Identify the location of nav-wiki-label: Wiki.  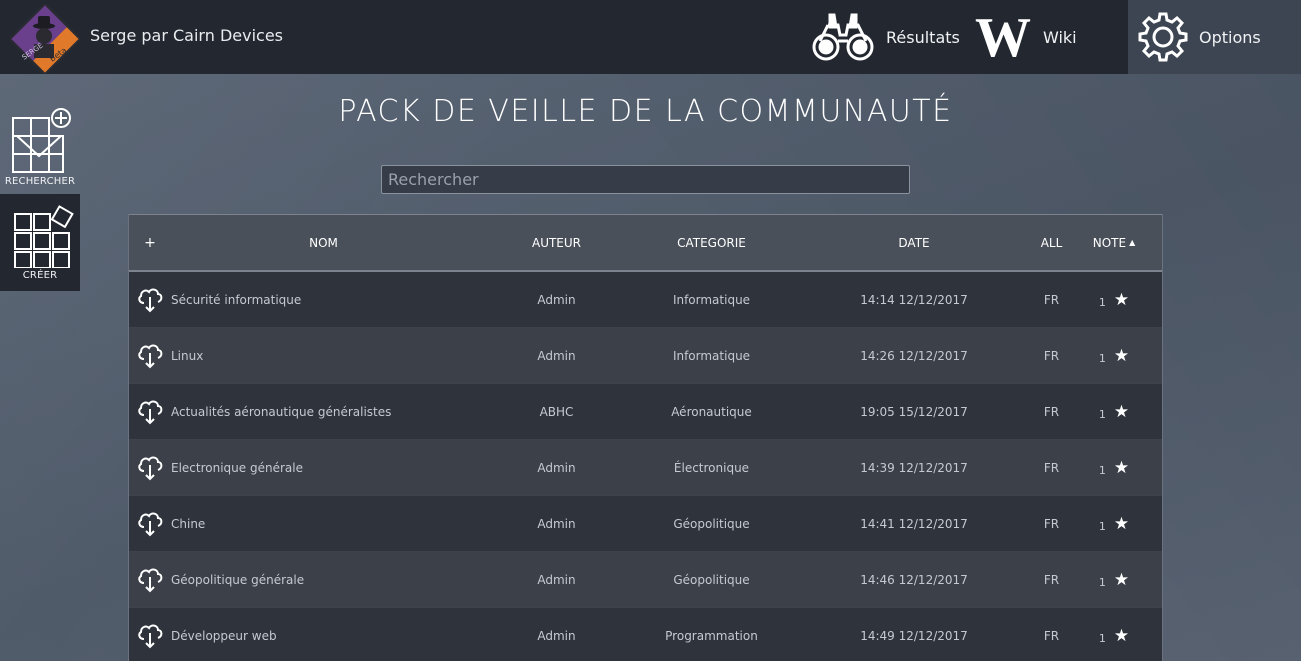
(1060, 37).